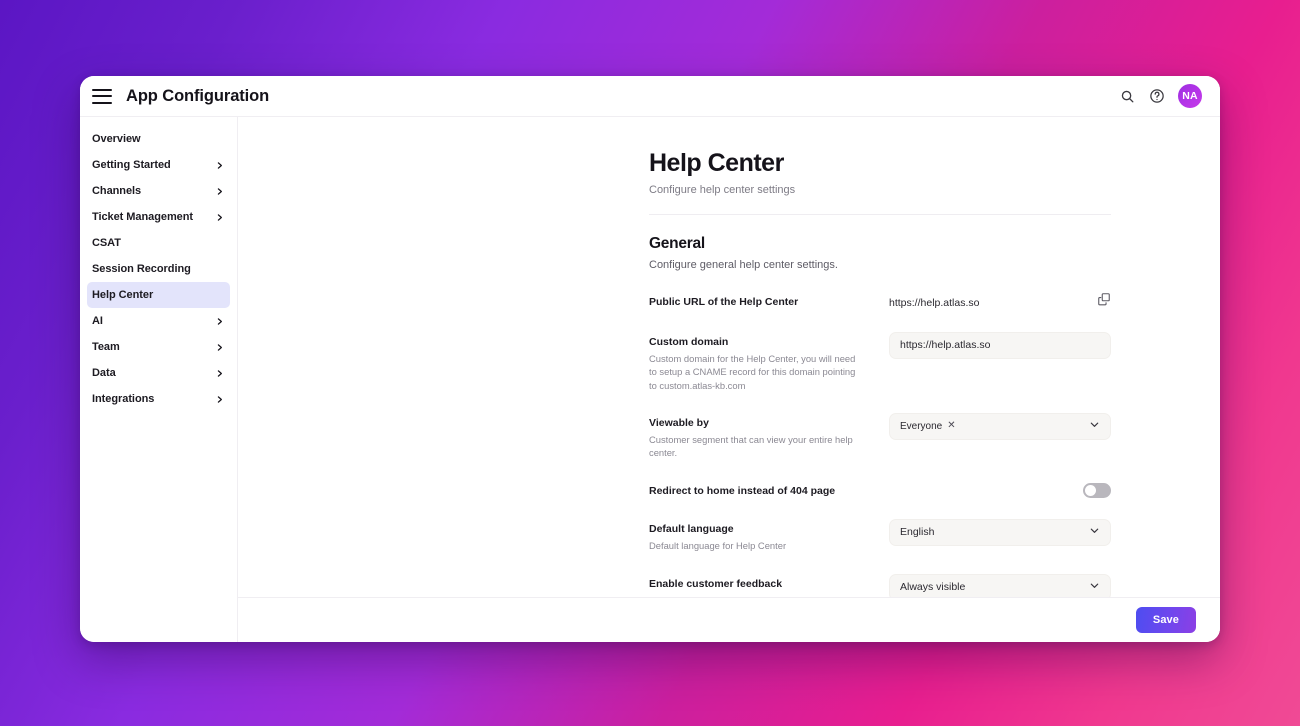 The image size is (1300, 726). I want to click on sidebar-item-session-recording: Session Recording, so click(158, 269).